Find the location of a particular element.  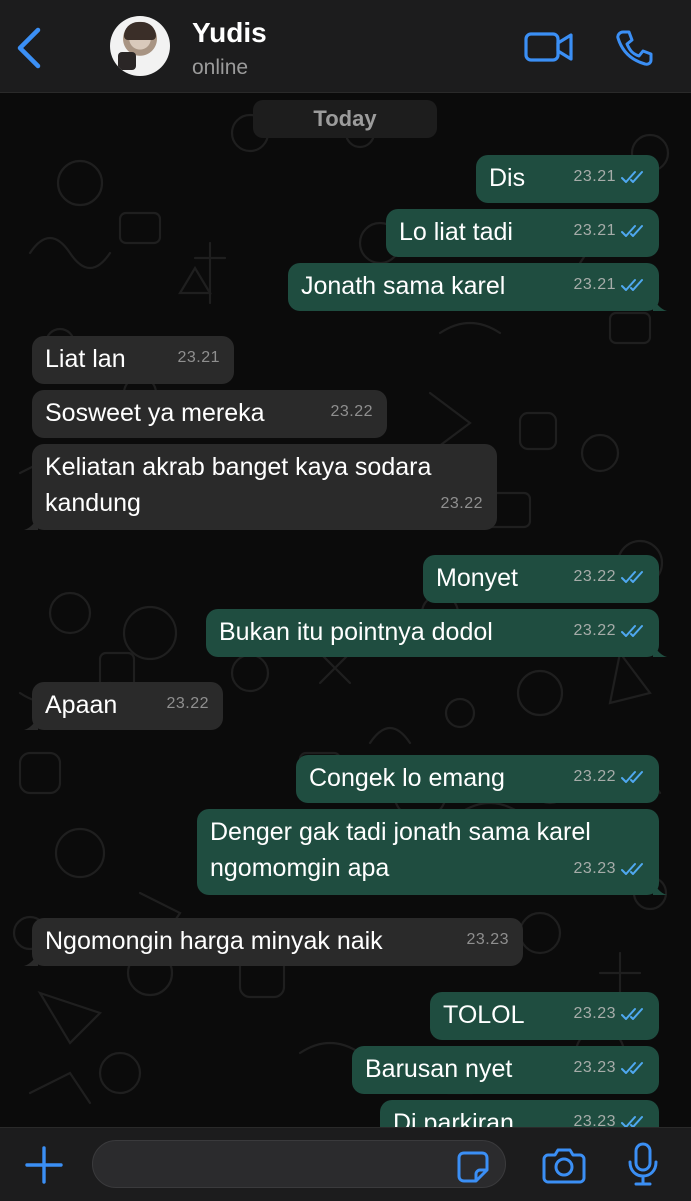

phone-icon is located at coordinates (634, 48).